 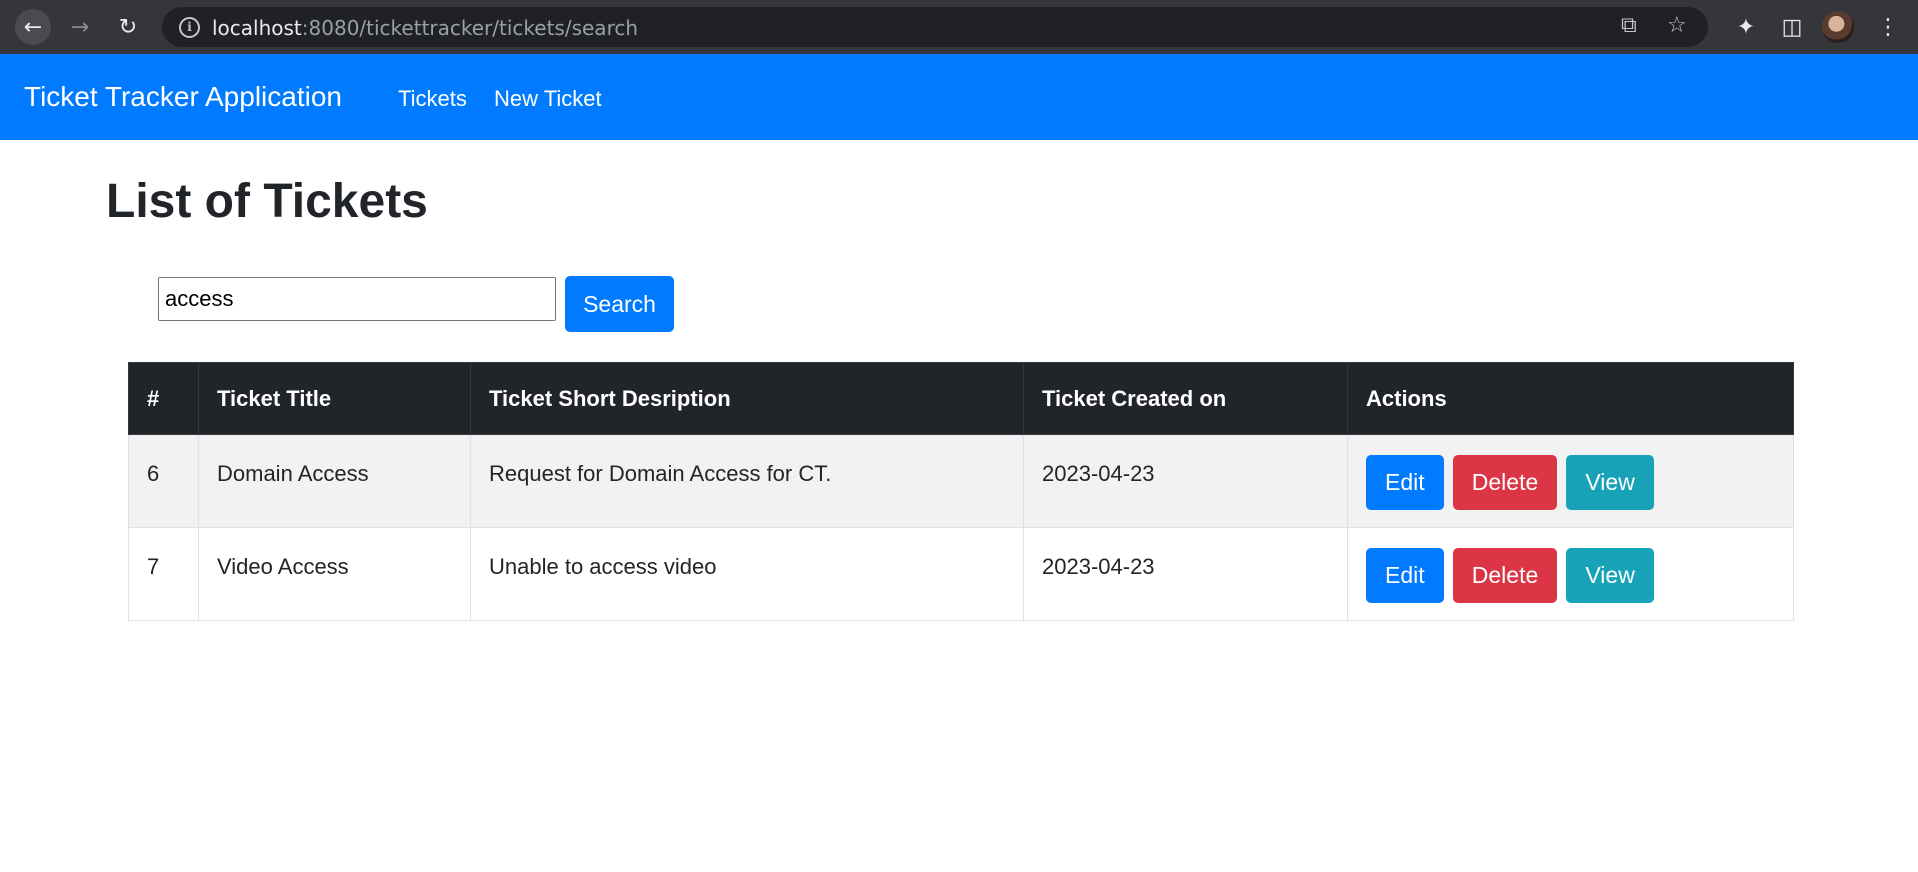 What do you see at coordinates (1570, 398) in the screenshot?
I see `column-header-actions: Actions` at bounding box center [1570, 398].